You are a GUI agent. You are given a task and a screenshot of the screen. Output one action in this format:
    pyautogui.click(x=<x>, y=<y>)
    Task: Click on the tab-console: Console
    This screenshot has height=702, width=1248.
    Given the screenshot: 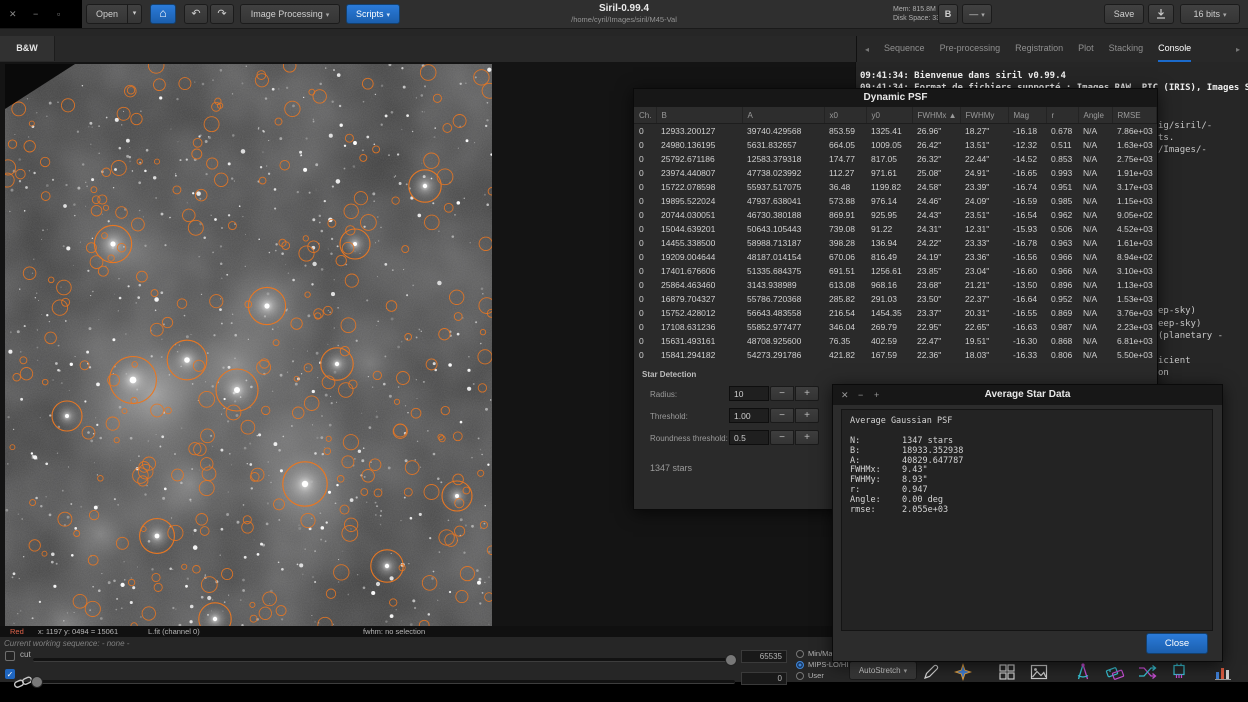 What is the action you would take?
    pyautogui.click(x=1174, y=49)
    